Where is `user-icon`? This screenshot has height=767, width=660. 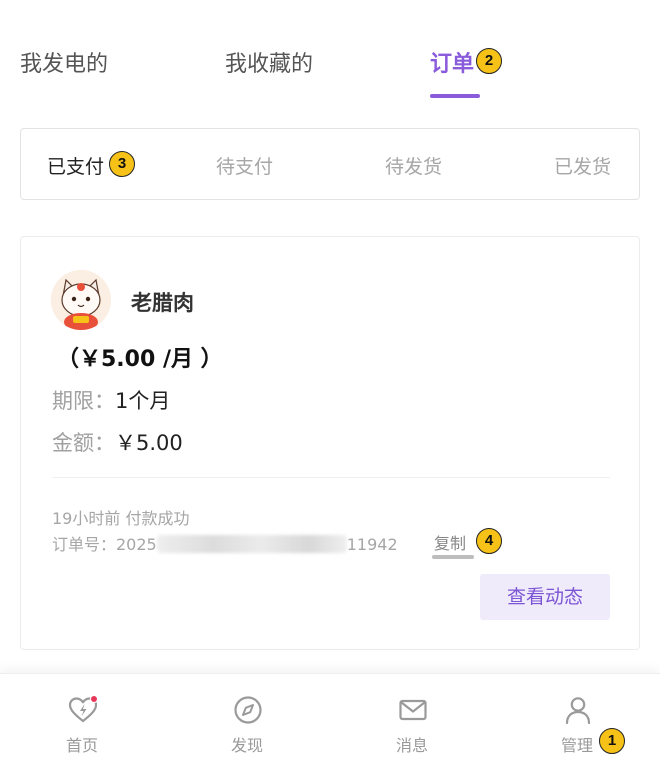
user-icon is located at coordinates (578, 711).